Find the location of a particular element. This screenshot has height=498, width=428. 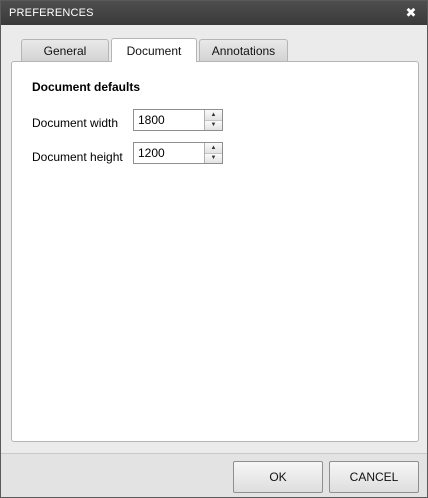

document-width-spin-buttons: ▲ ▼ is located at coordinates (213, 120).